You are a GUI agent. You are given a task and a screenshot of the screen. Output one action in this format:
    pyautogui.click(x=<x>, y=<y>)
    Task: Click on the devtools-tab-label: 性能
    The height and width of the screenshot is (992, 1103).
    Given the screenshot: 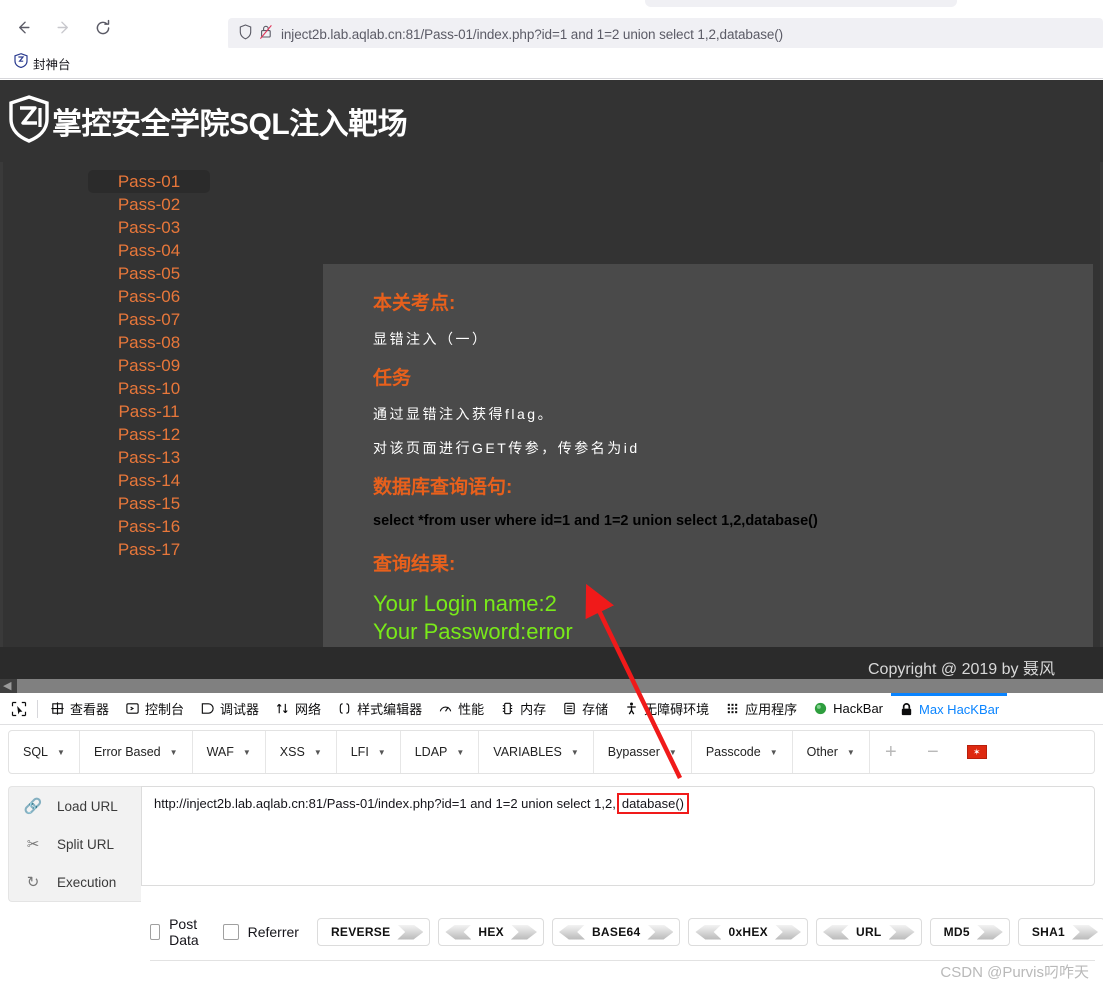 What is the action you would take?
    pyautogui.click(x=471, y=709)
    